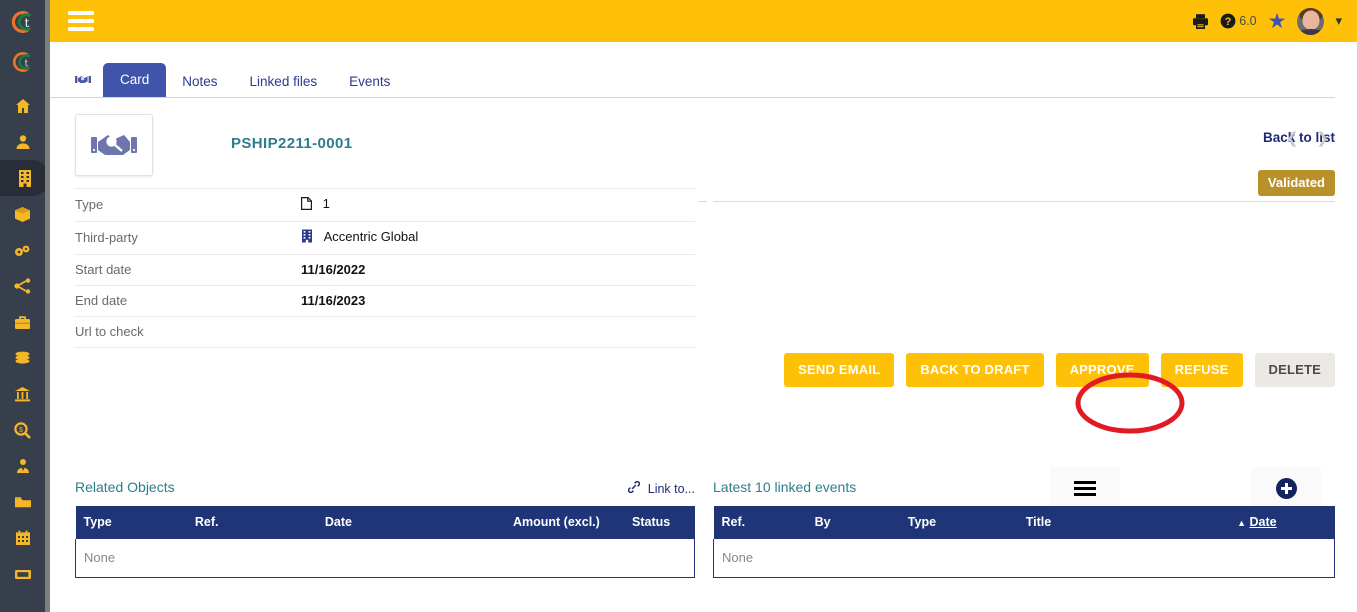 This screenshot has width=1357, height=612. I want to click on sidebar-item-billing, so click(22, 358).